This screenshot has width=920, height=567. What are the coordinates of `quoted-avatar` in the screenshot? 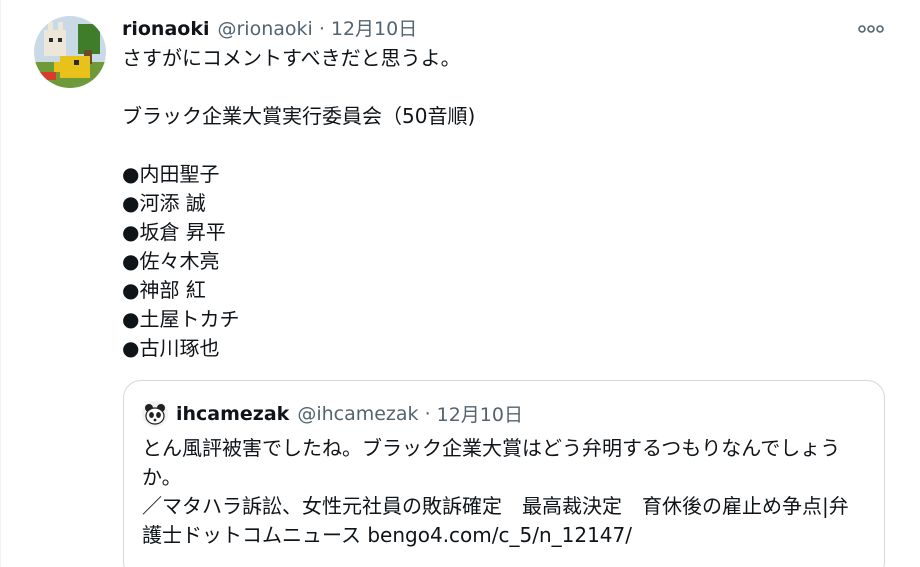 It's located at (155, 413).